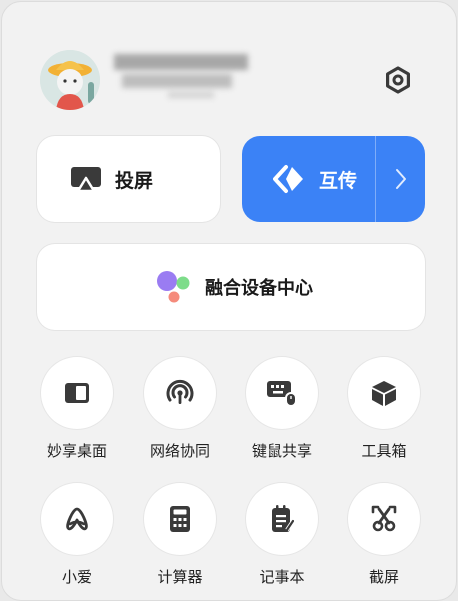 This screenshot has height=601, width=458. I want to click on fusion-label: 融合设备中心, so click(259, 288).